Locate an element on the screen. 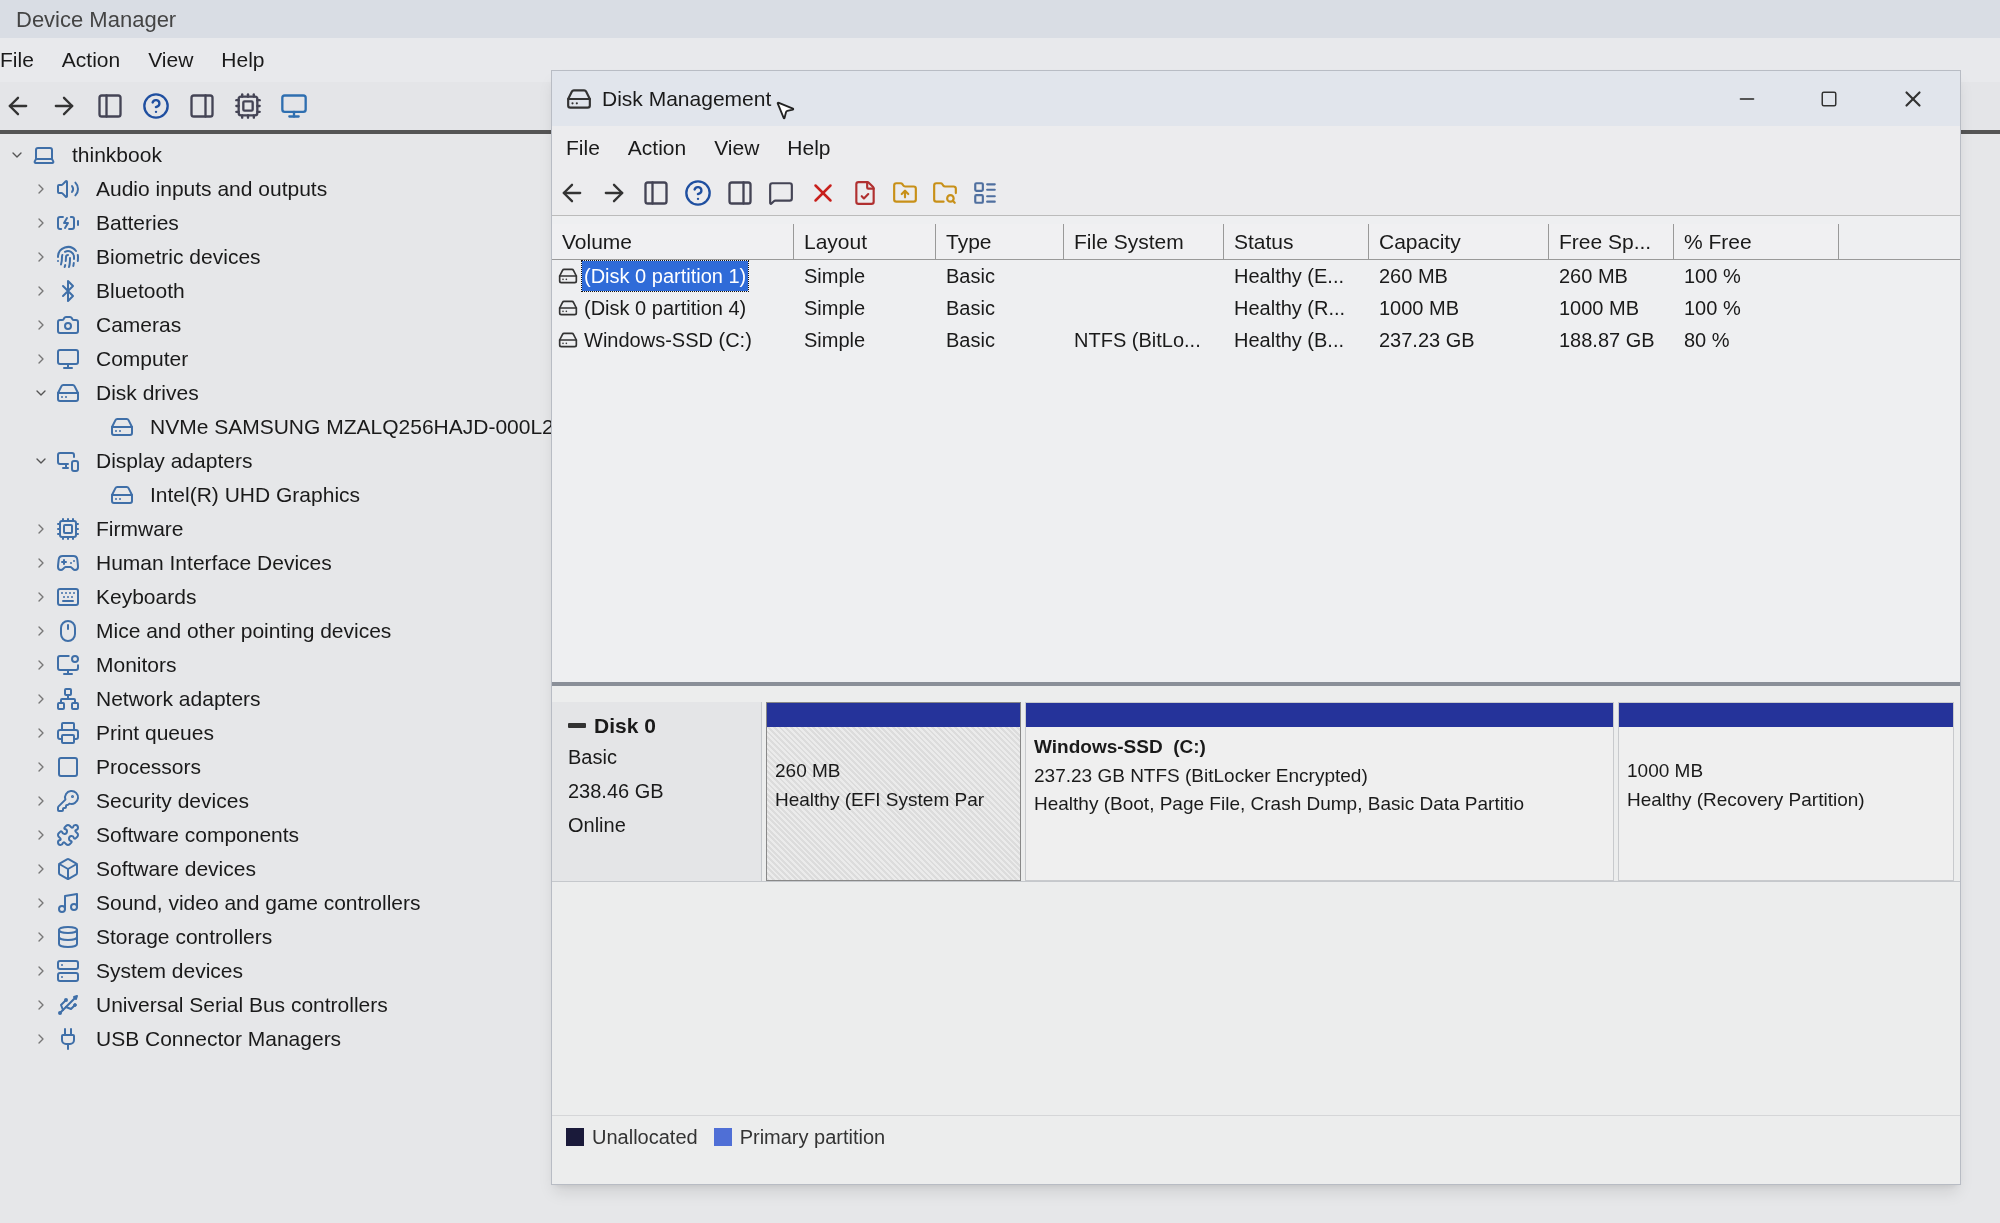  tree-item: Disk drives is located at coordinates (147, 393).